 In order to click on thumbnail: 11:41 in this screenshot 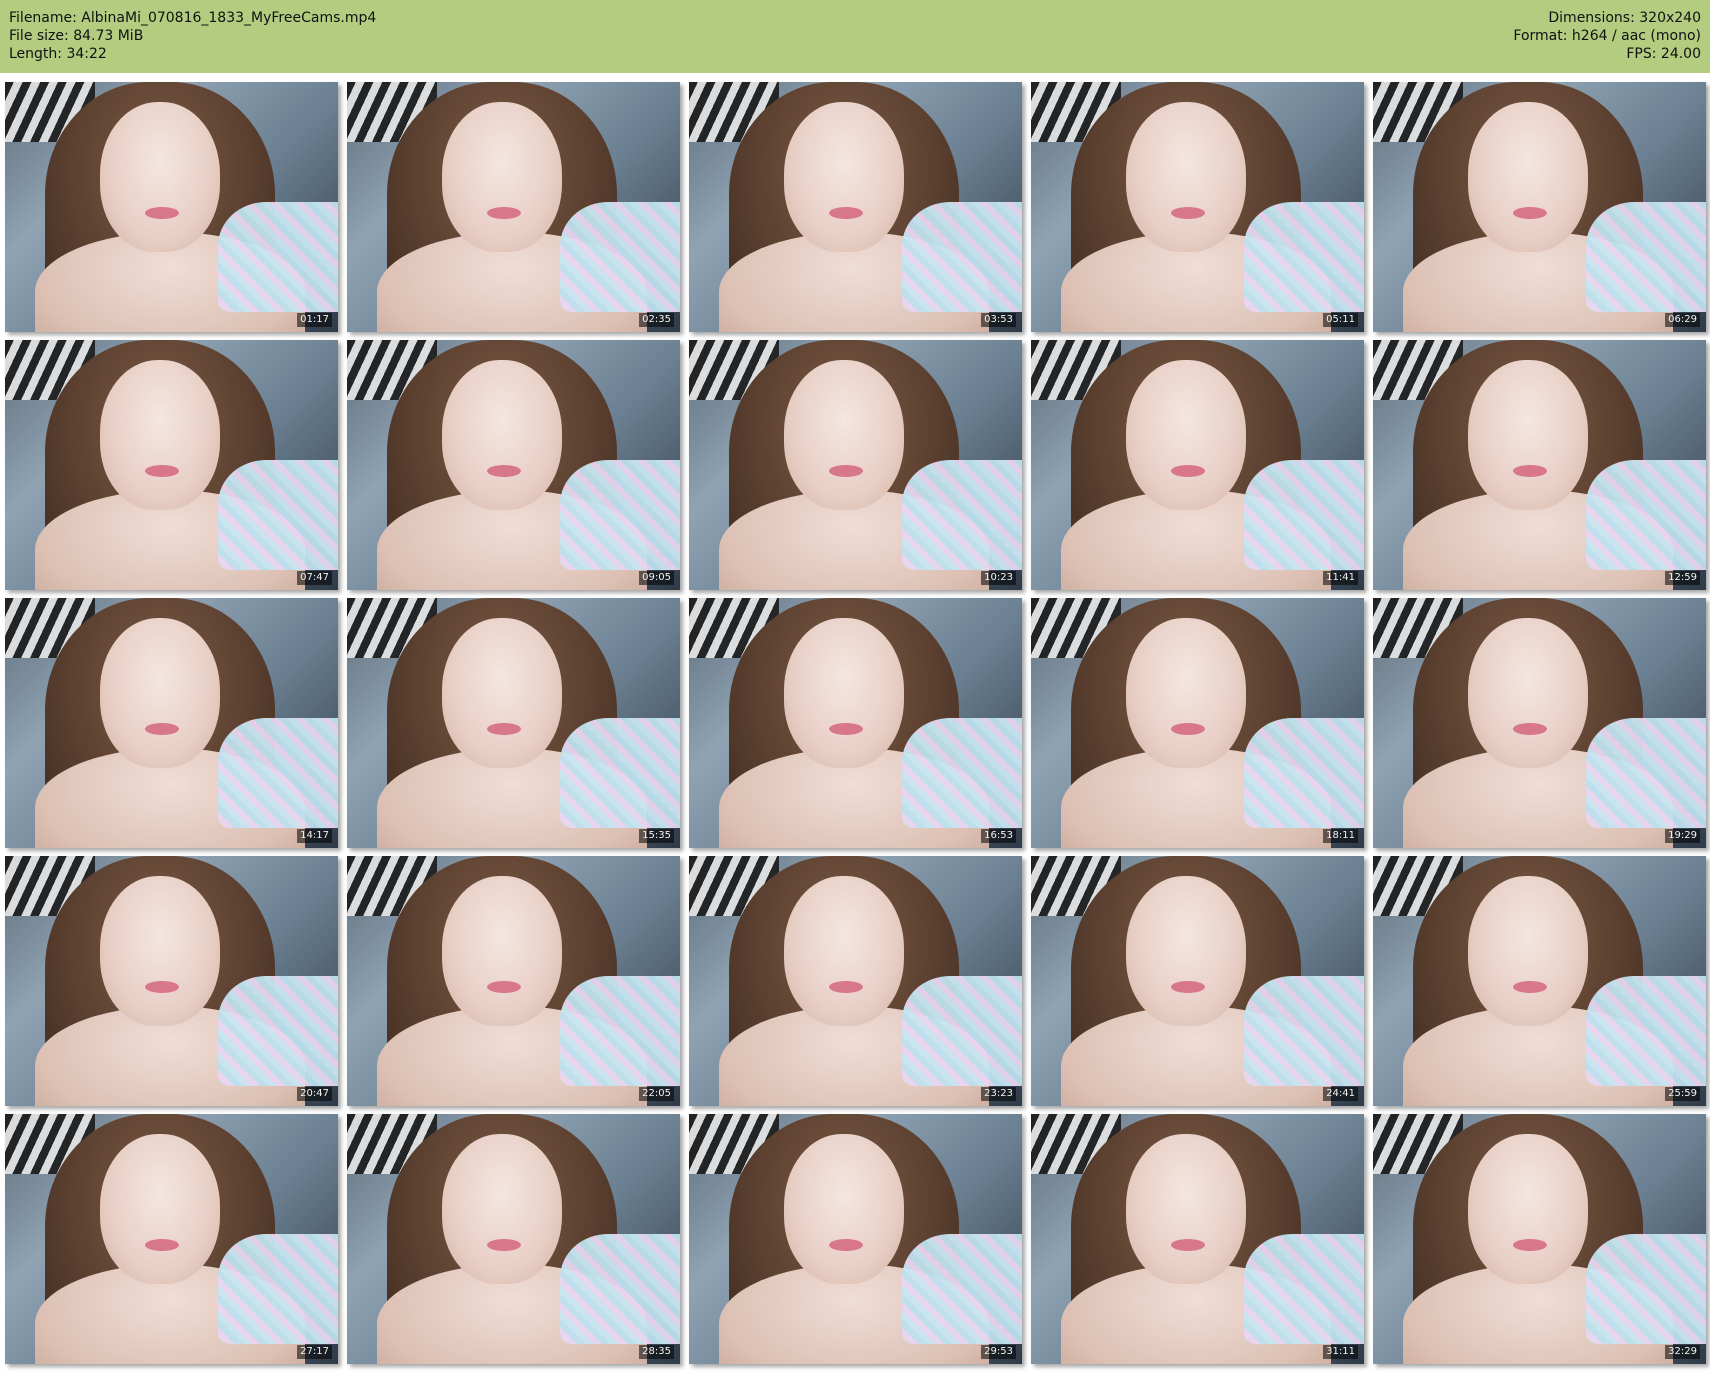, I will do `click(1197, 465)`.